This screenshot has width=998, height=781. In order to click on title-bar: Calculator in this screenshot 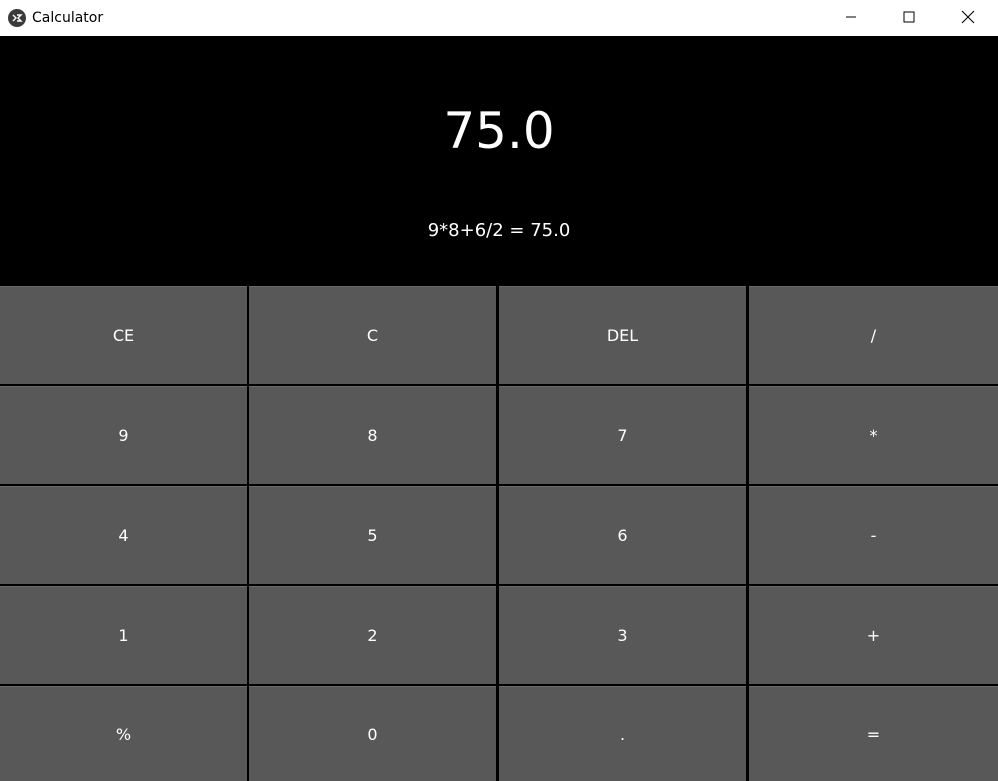, I will do `click(499, 18)`.